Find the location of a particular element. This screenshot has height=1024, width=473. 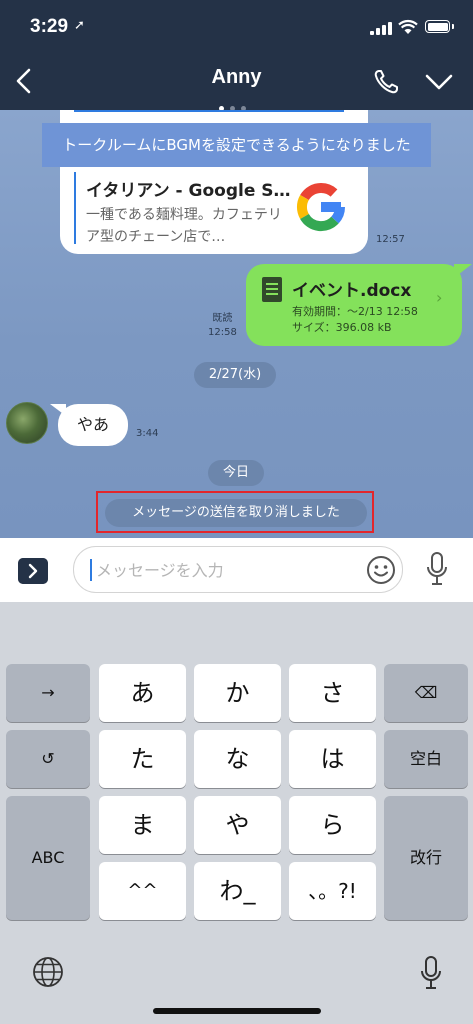

key-ra: ら is located at coordinates (332, 825).